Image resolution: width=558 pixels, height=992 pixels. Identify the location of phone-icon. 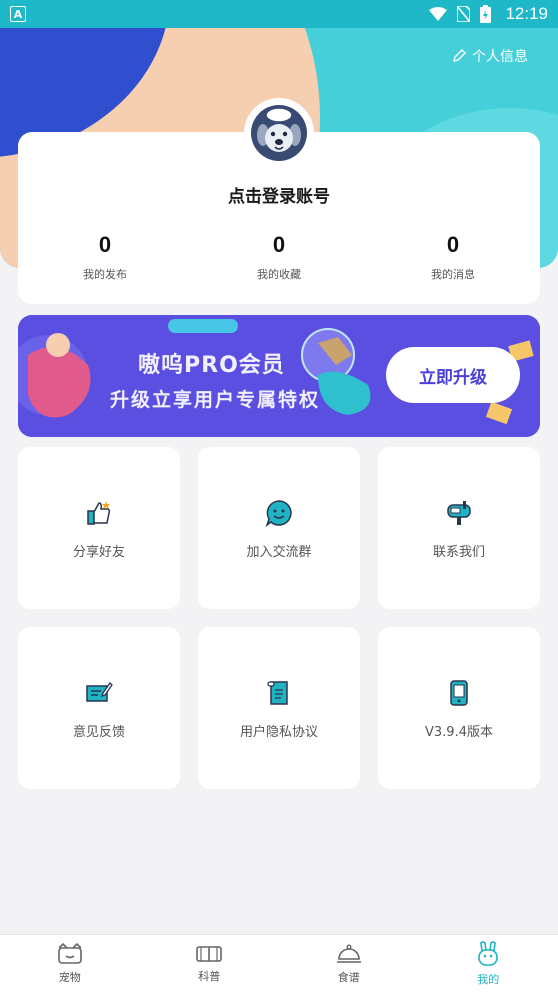
(459, 692).